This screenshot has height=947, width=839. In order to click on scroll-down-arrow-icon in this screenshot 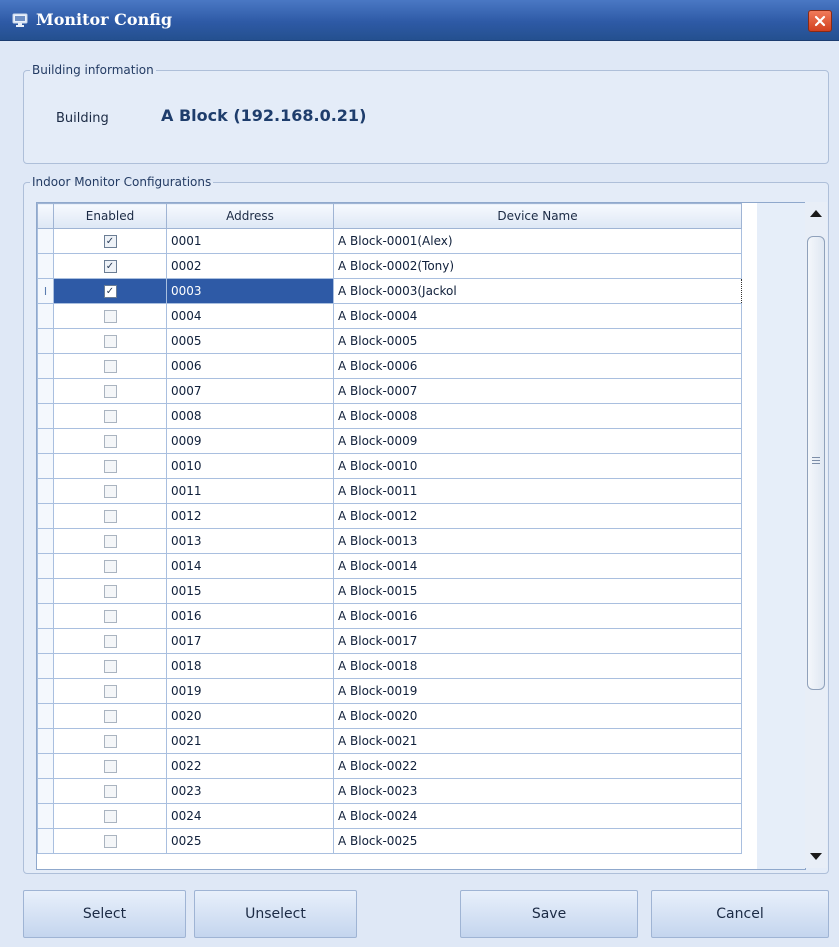, I will do `click(816, 856)`.